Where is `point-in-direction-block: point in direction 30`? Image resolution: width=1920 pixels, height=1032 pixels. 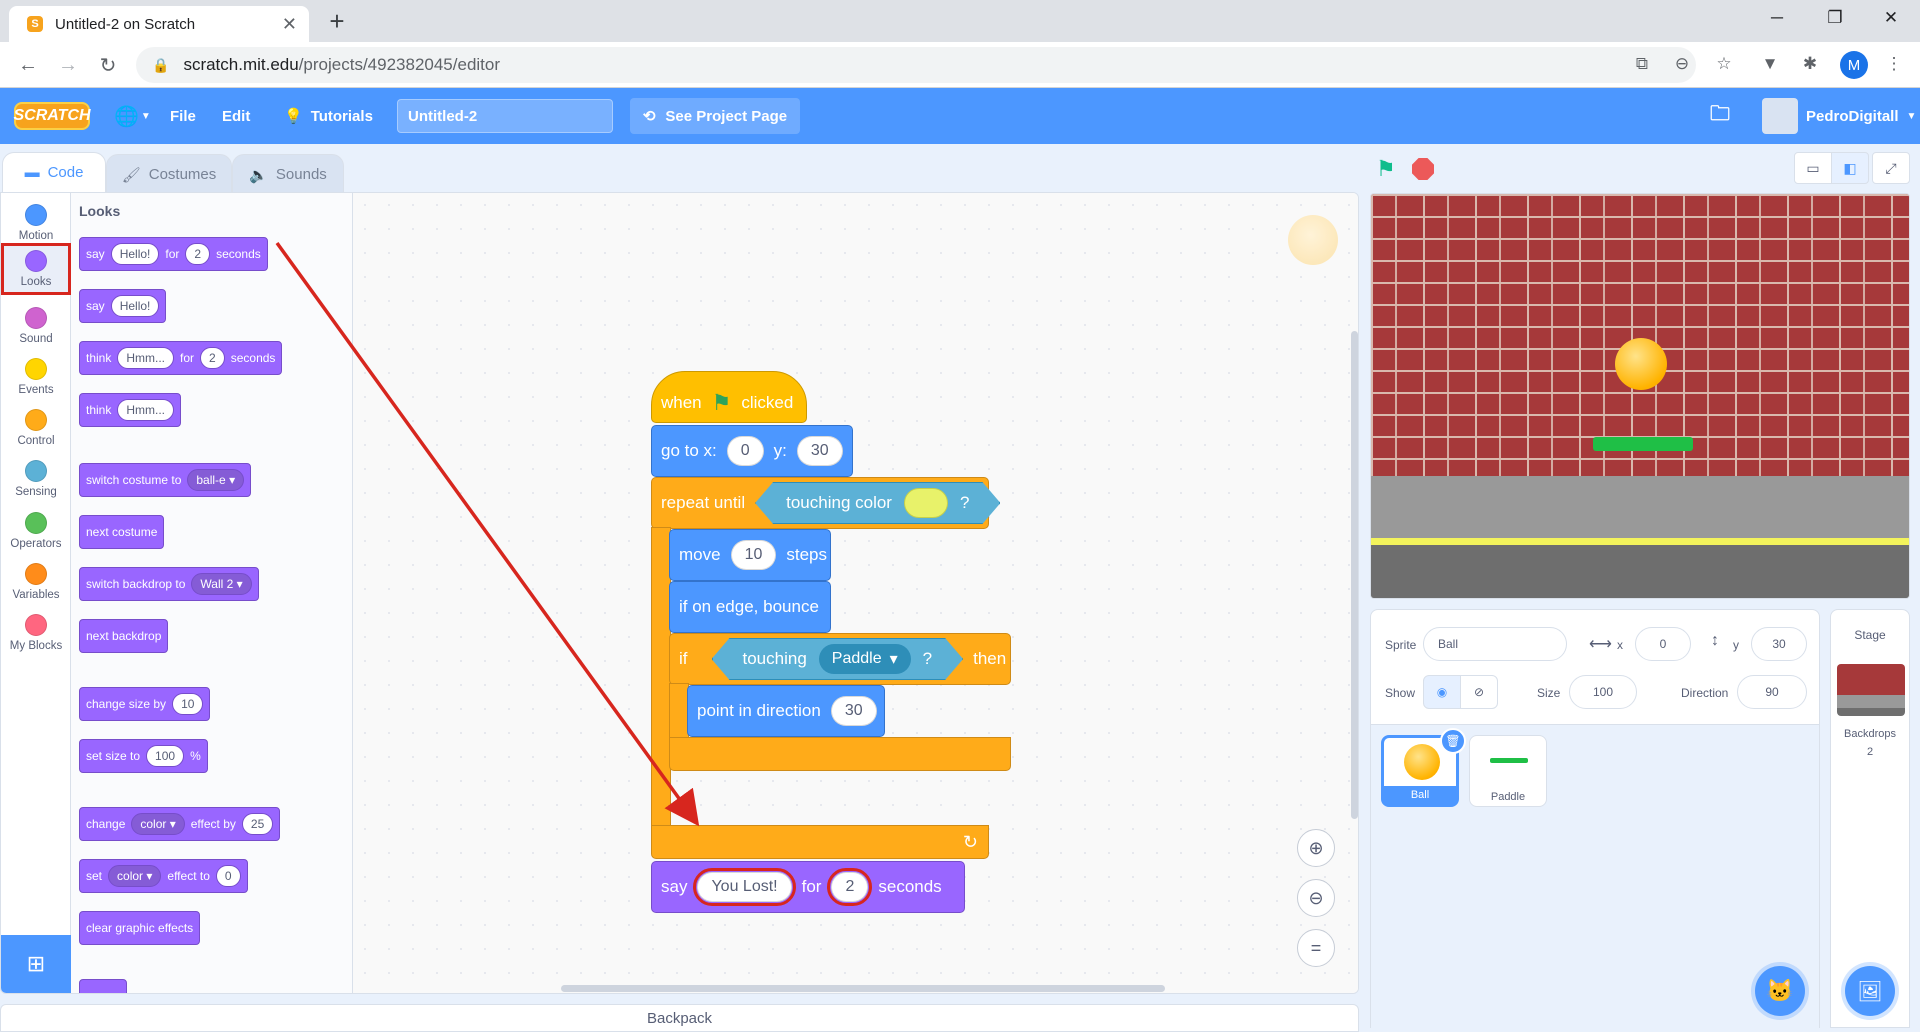 point-in-direction-block: point in direction 30 is located at coordinates (786, 711).